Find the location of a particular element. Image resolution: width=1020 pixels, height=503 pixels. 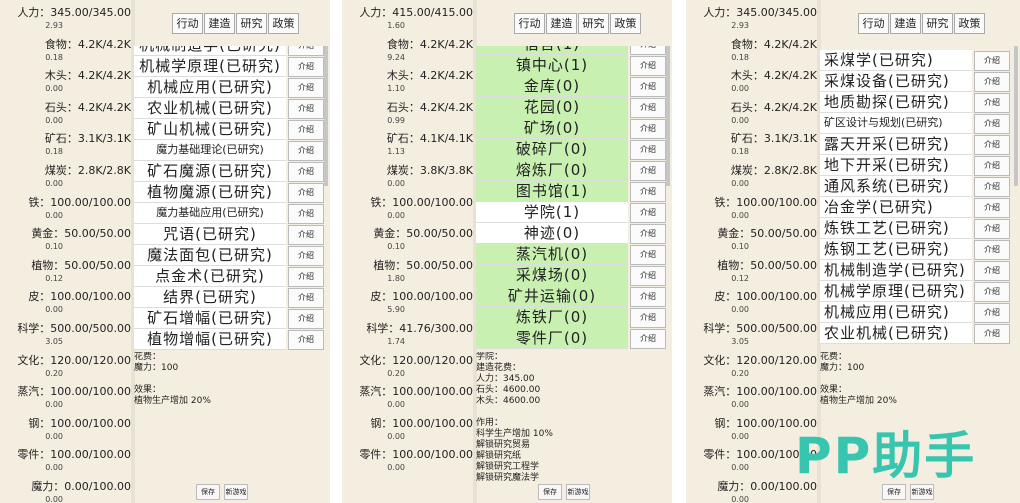

research-button: 魔力基础理论(已研究) is located at coordinates (210, 150).